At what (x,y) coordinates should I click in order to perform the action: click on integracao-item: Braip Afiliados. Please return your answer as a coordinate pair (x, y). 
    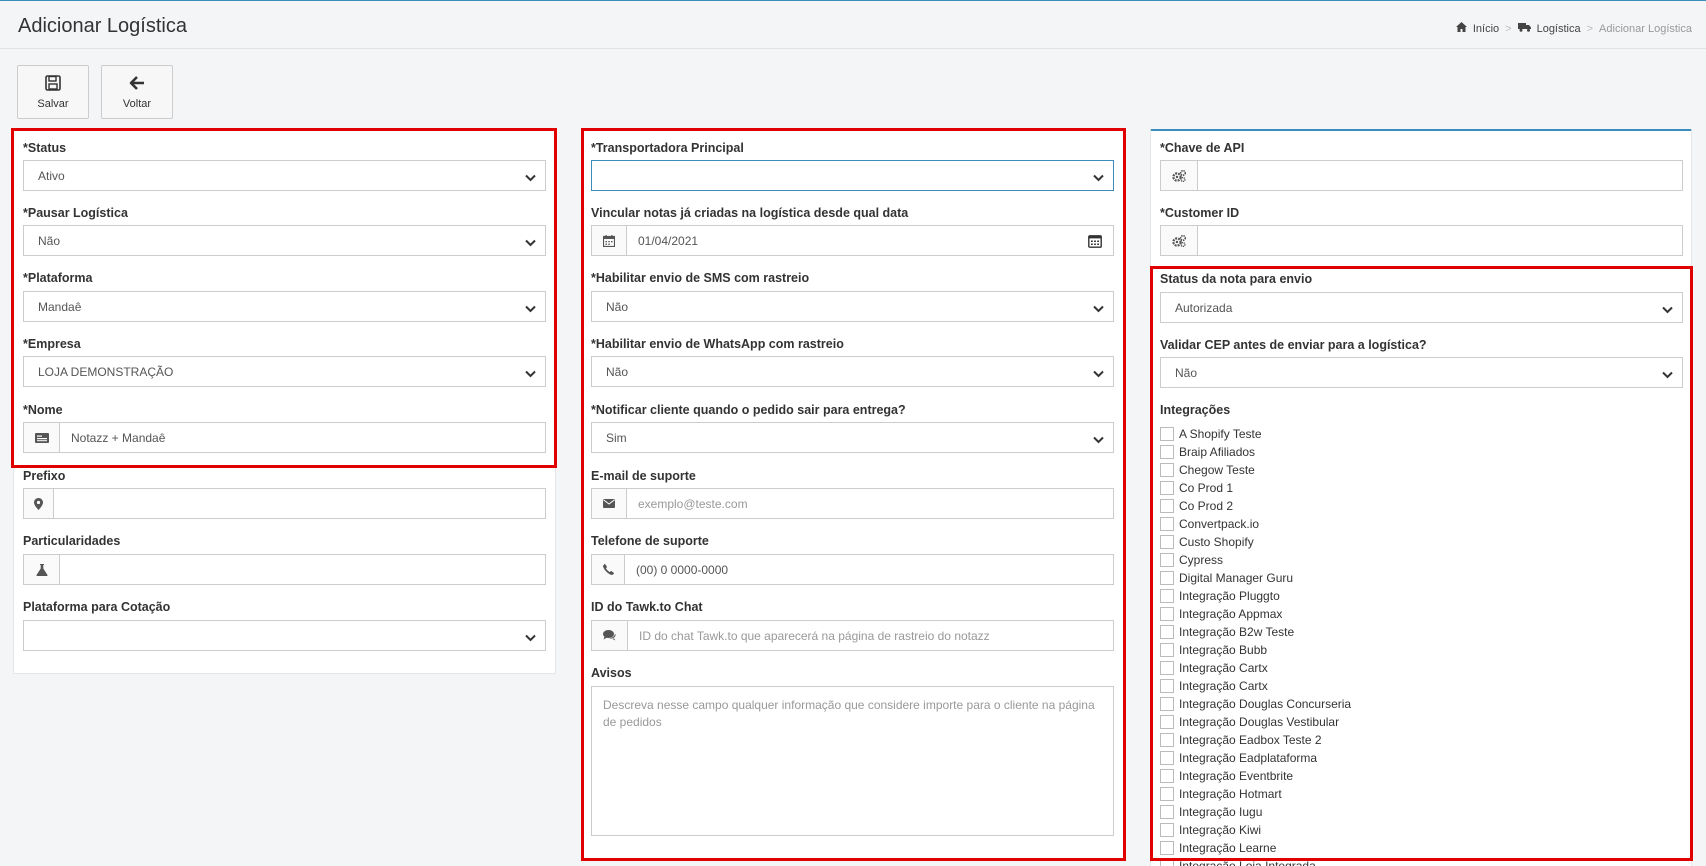
    Looking at the image, I should click on (1350, 452).